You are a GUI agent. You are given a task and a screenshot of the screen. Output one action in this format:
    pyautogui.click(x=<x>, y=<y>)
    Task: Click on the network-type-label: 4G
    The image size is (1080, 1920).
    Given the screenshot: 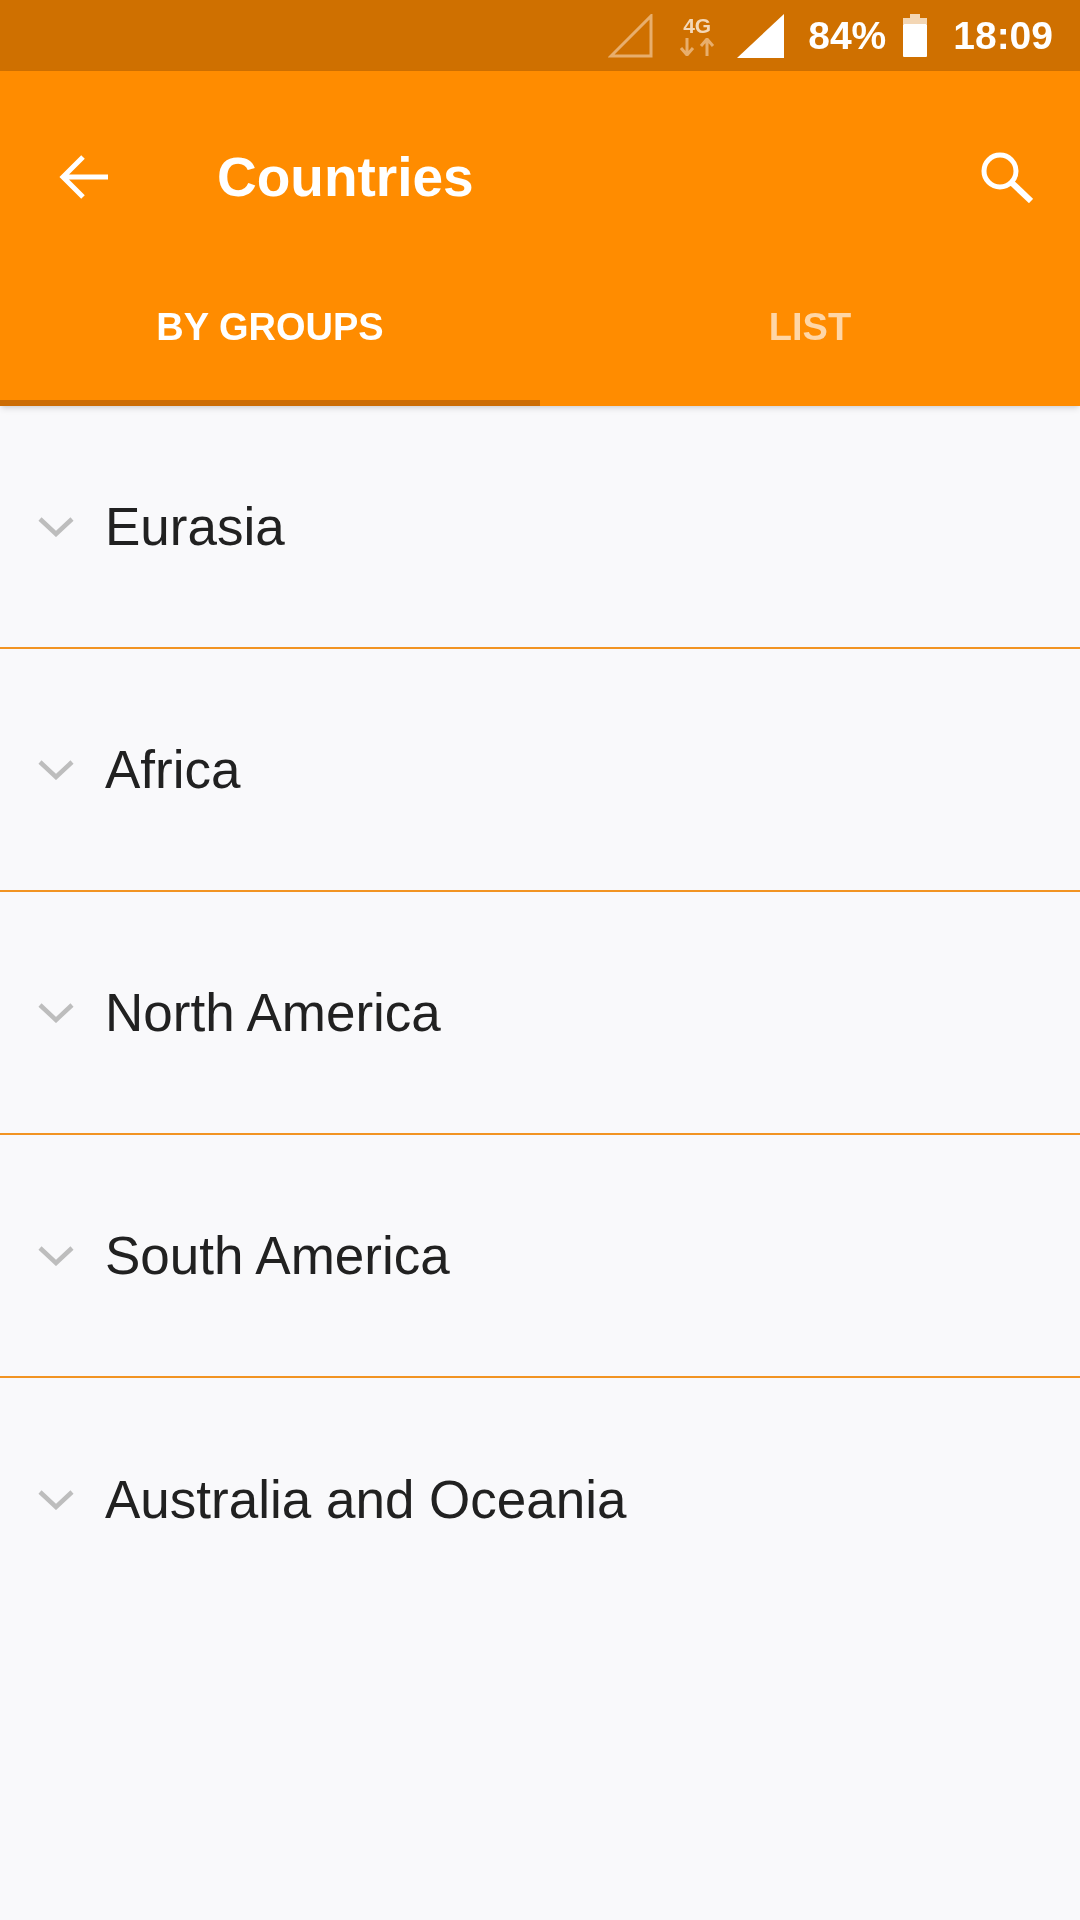 What is the action you would take?
    pyautogui.click(x=697, y=25)
    